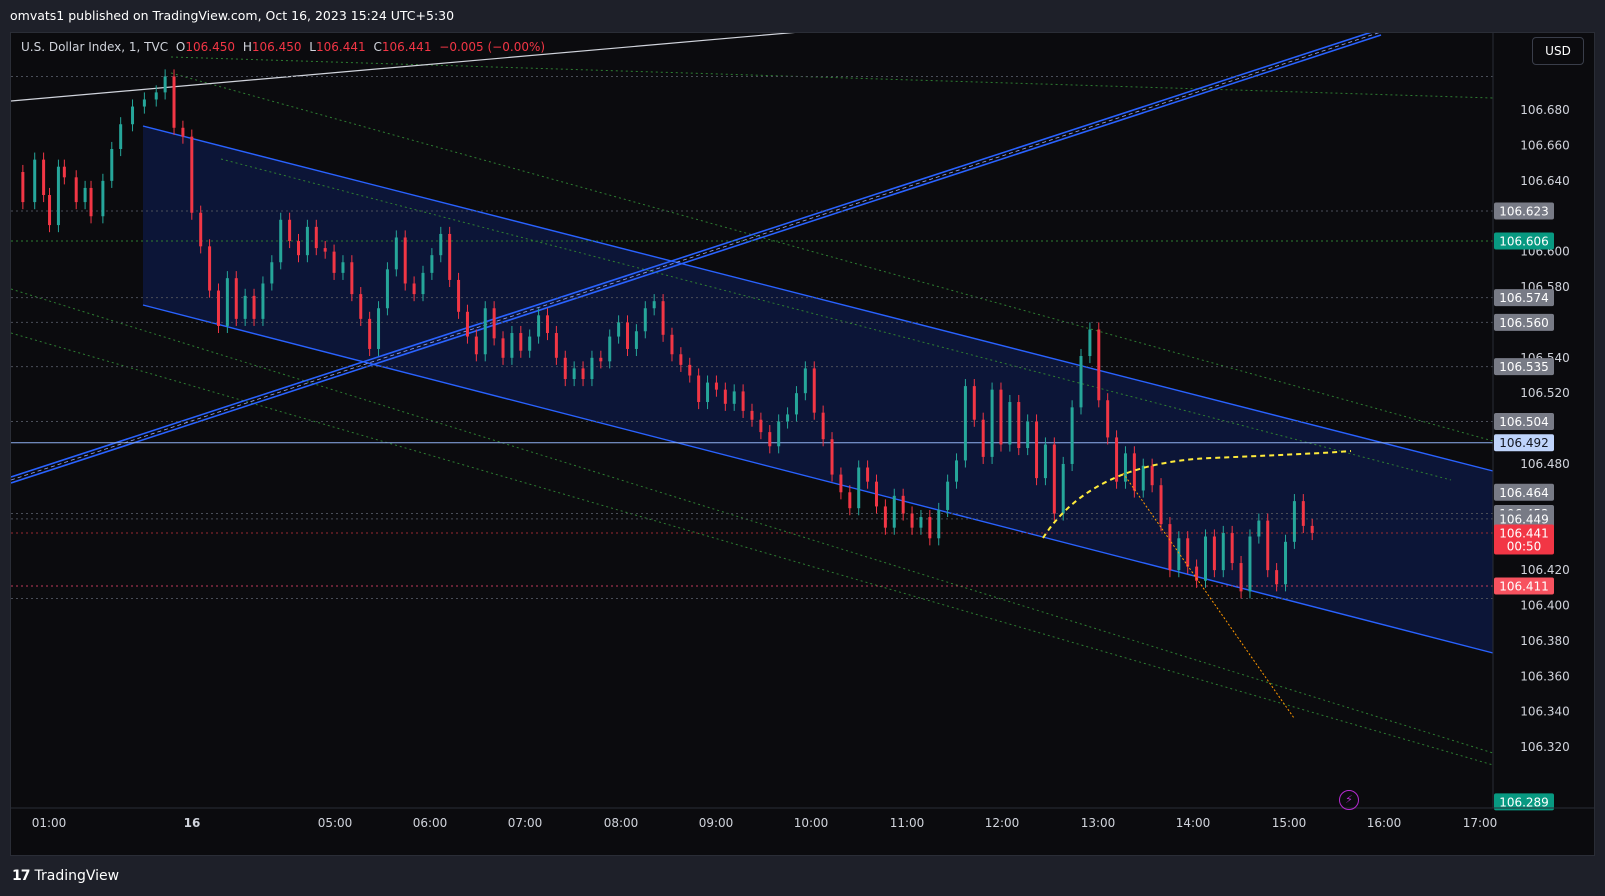  What do you see at coordinates (1349, 800) in the screenshot?
I see `lightning-icon: ⚡` at bounding box center [1349, 800].